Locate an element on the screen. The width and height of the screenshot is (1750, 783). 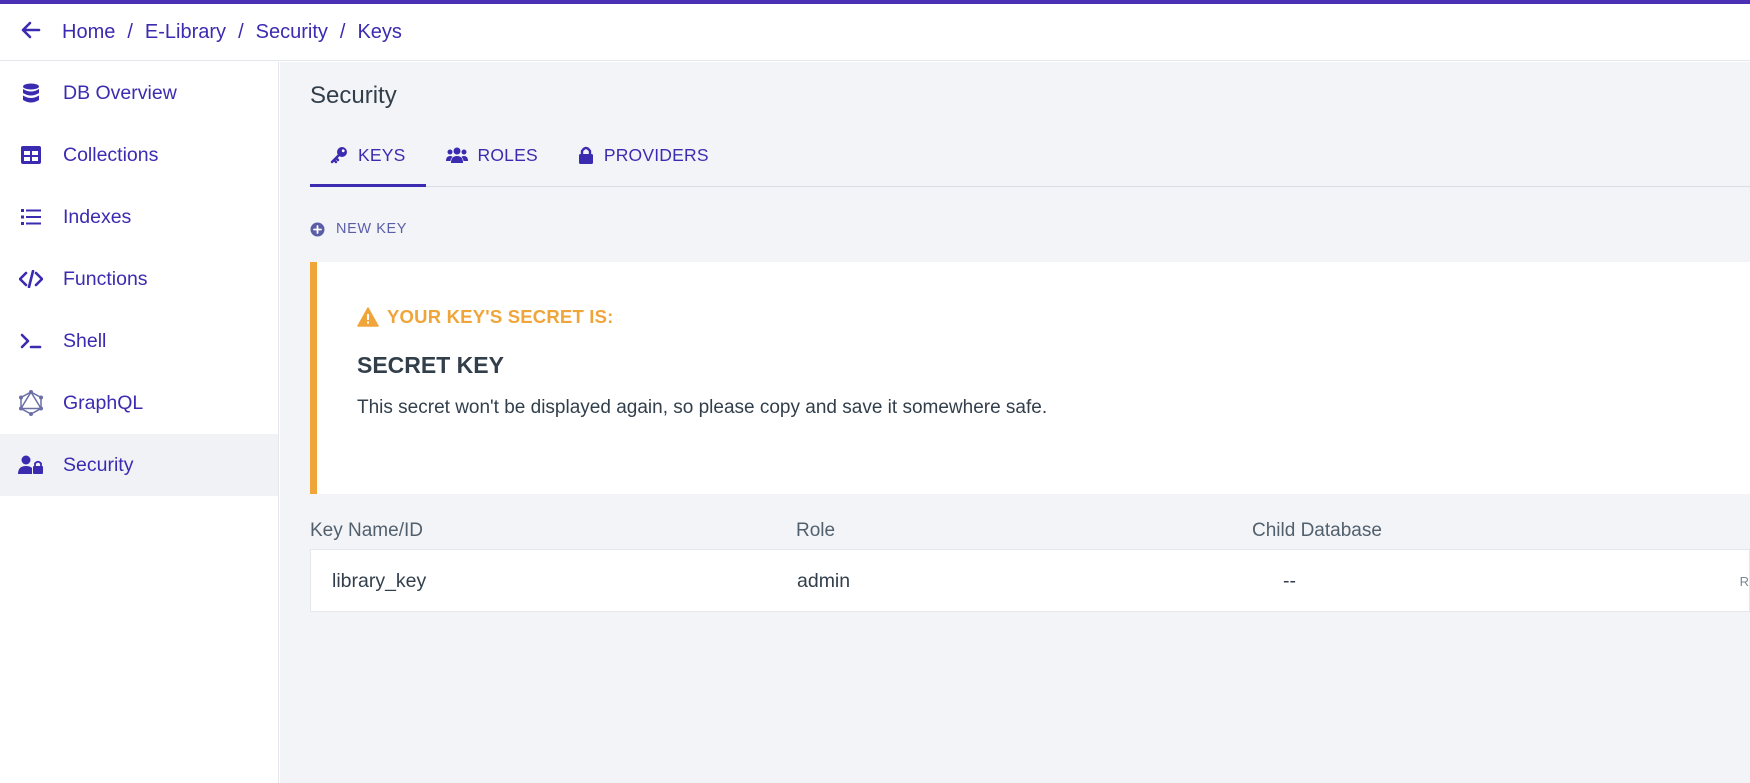
row-action-button: R is located at coordinates (1744, 581).